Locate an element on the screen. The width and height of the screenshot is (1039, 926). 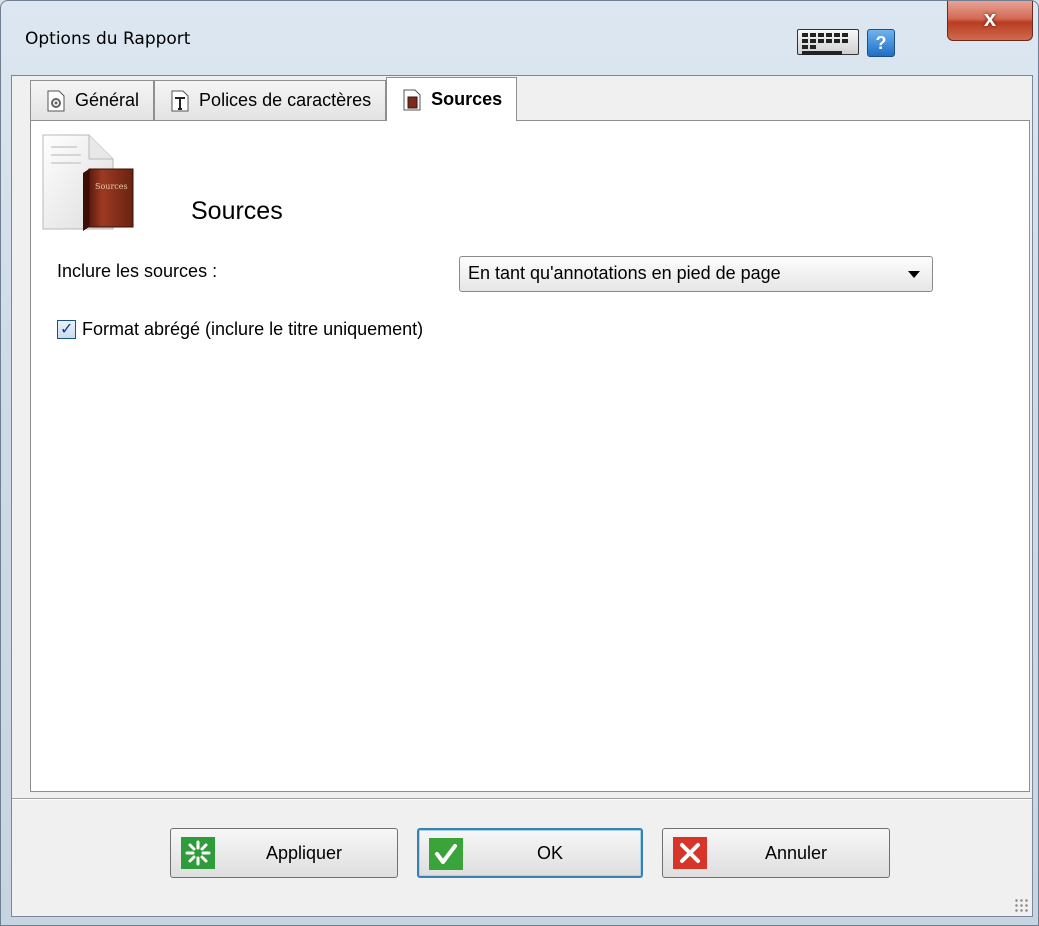
help-icon: ? is located at coordinates (881, 43).